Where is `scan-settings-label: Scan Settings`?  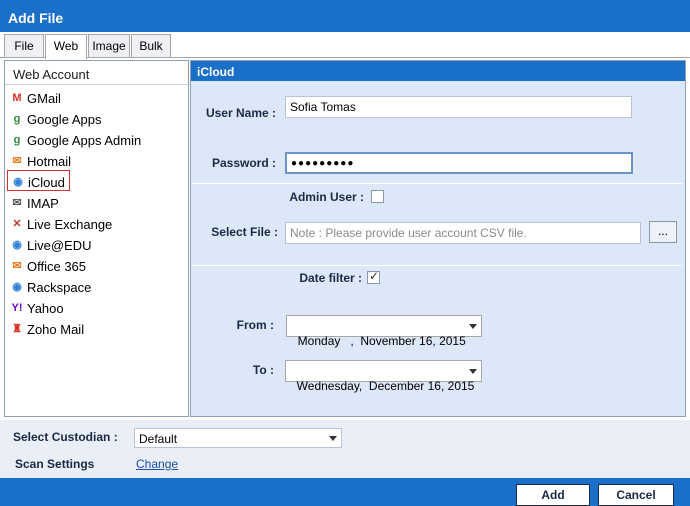 scan-settings-label: Scan Settings is located at coordinates (55, 464).